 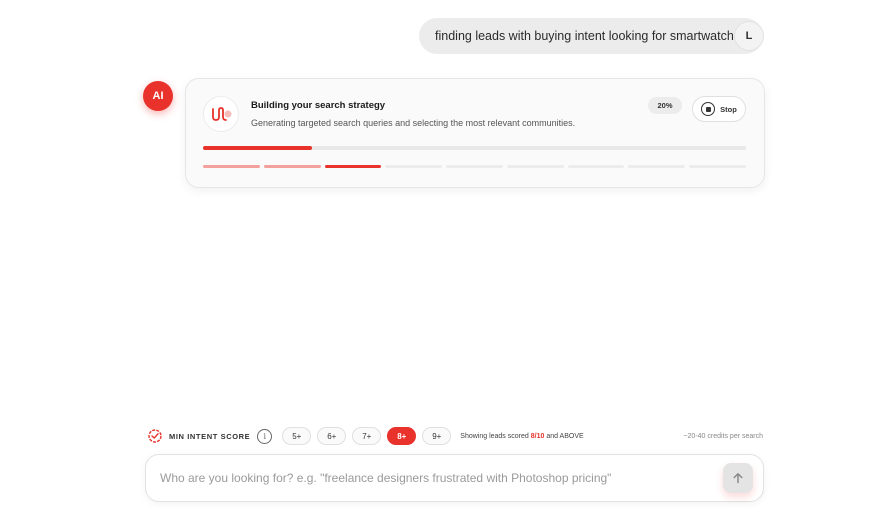 What do you see at coordinates (537, 436) in the screenshot?
I see `showing-score-value: 8/10` at bounding box center [537, 436].